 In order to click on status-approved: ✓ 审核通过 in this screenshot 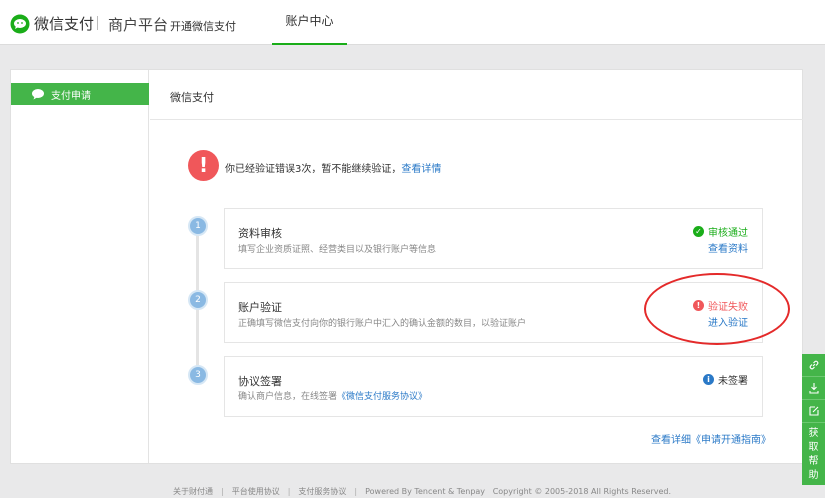, I will do `click(720, 231)`.